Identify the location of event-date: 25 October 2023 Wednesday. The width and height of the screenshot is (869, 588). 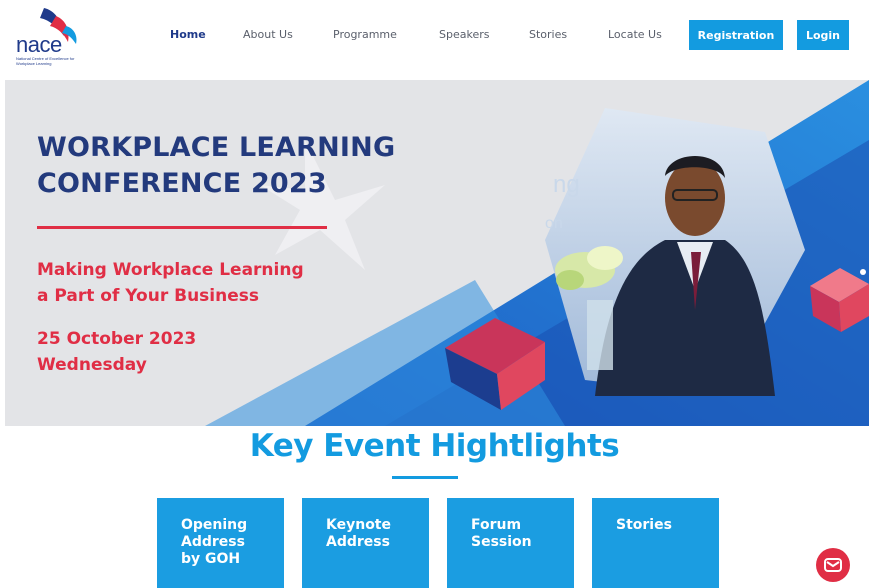
(116, 352).